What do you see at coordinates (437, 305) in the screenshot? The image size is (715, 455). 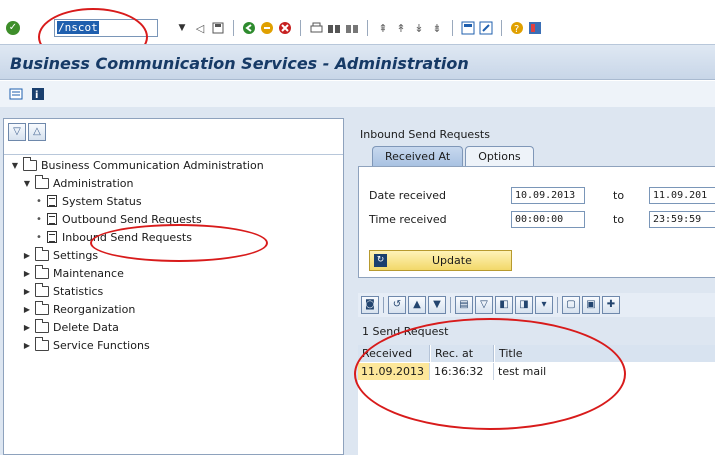 I see `sort-descending-icon: ▼` at bounding box center [437, 305].